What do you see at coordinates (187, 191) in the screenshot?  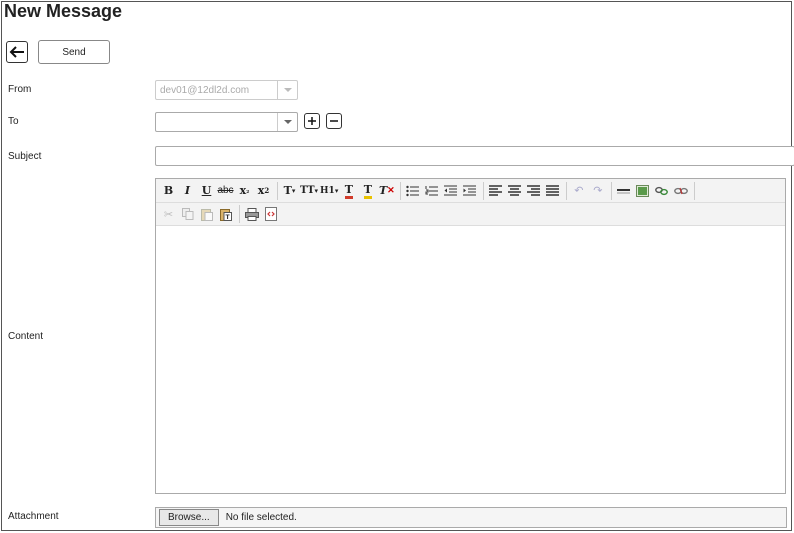 I see `italic-icon: I` at bounding box center [187, 191].